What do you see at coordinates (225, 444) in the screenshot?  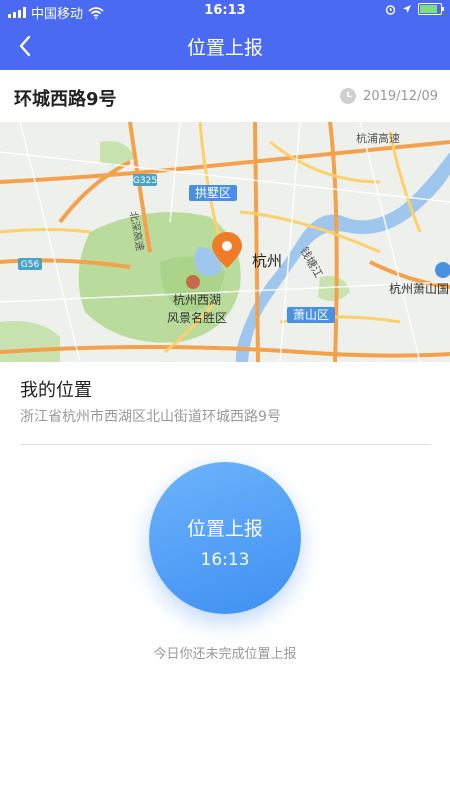 I see `divider` at bounding box center [225, 444].